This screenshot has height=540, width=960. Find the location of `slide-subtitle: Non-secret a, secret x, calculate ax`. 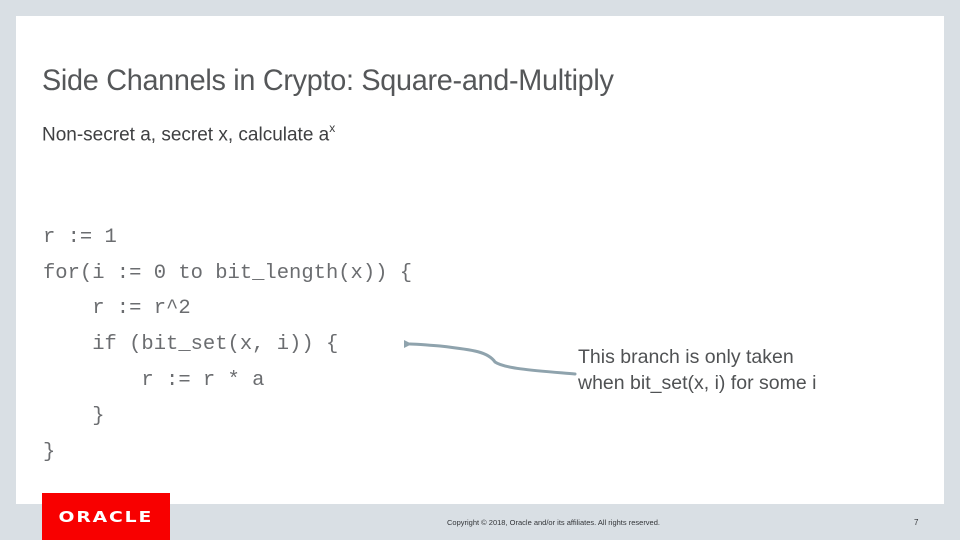

slide-subtitle: Non-secret a, secret x, calculate ax is located at coordinates (189, 133).